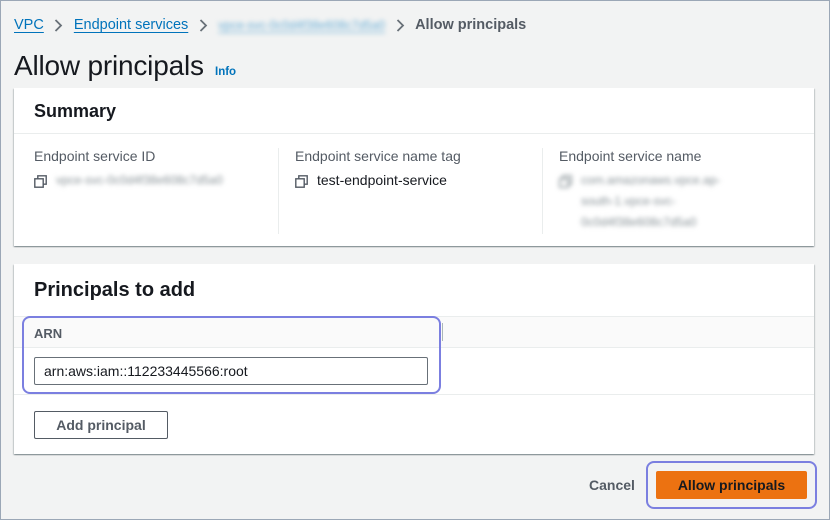  What do you see at coordinates (115, 290) in the screenshot?
I see `principals-title: Principals to add` at bounding box center [115, 290].